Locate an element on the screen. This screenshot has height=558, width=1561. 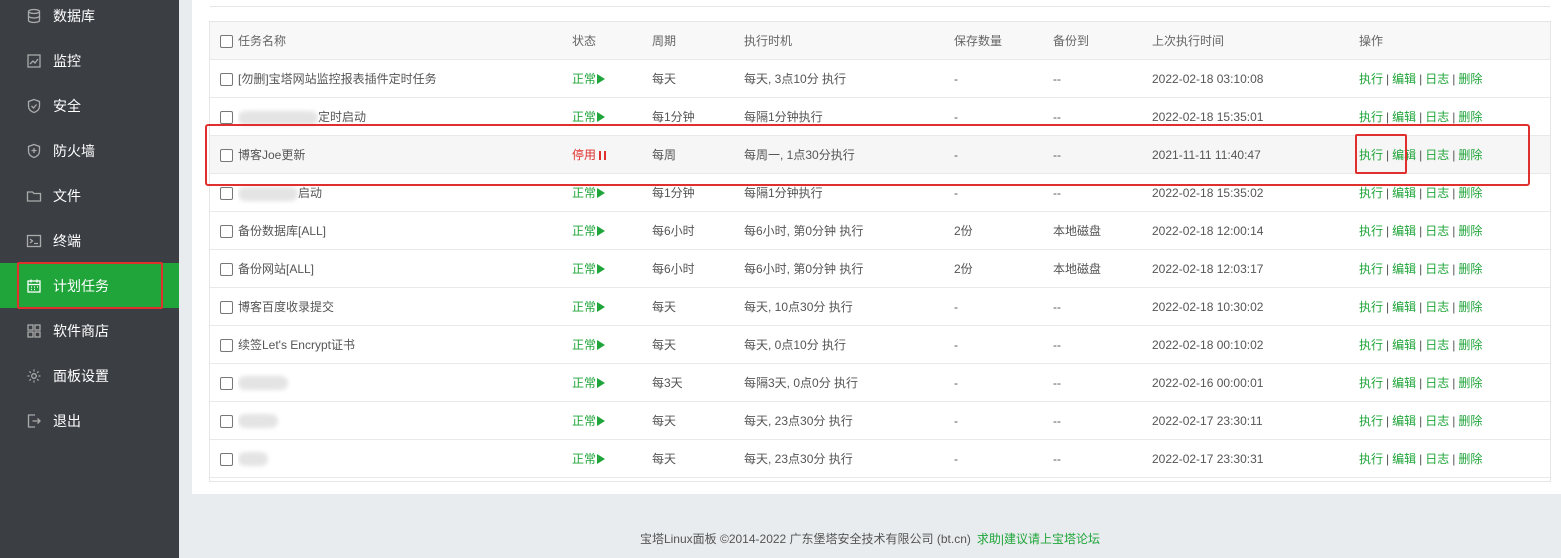
sidebar-item-database: 数据库 is located at coordinates (89, 19).